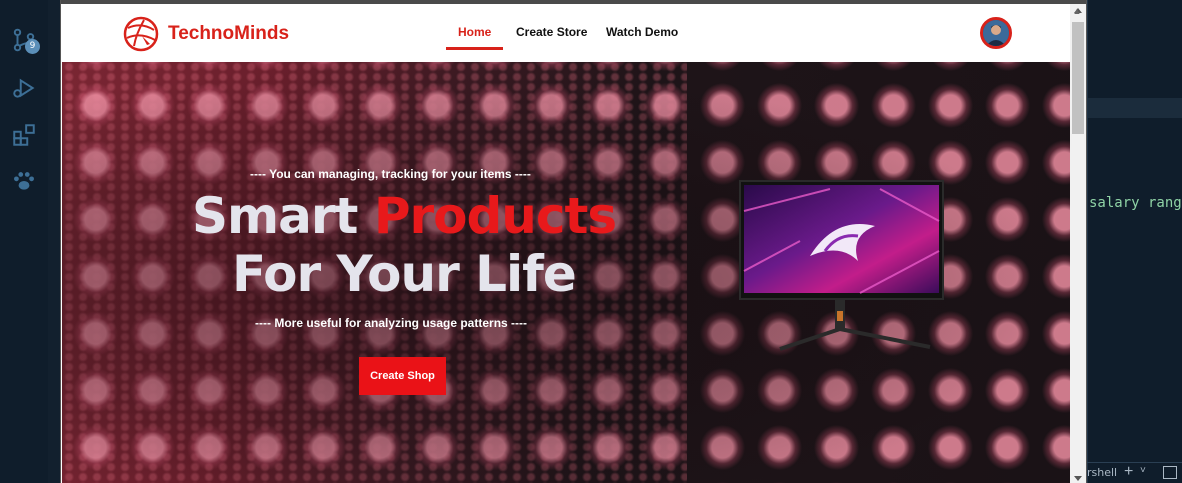 The height and width of the screenshot is (483, 1182). Describe the element at coordinates (32, 46) in the screenshot. I see `source-control-badge: 9` at that location.